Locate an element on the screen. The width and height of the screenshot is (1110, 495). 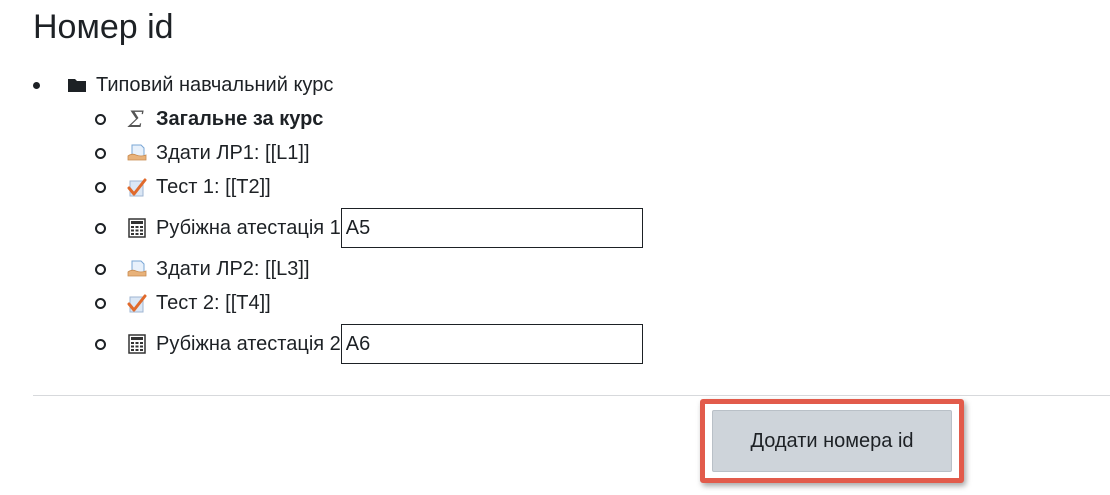
grade-item-label: Рубіжна атестація 1 is located at coordinates (248, 228).